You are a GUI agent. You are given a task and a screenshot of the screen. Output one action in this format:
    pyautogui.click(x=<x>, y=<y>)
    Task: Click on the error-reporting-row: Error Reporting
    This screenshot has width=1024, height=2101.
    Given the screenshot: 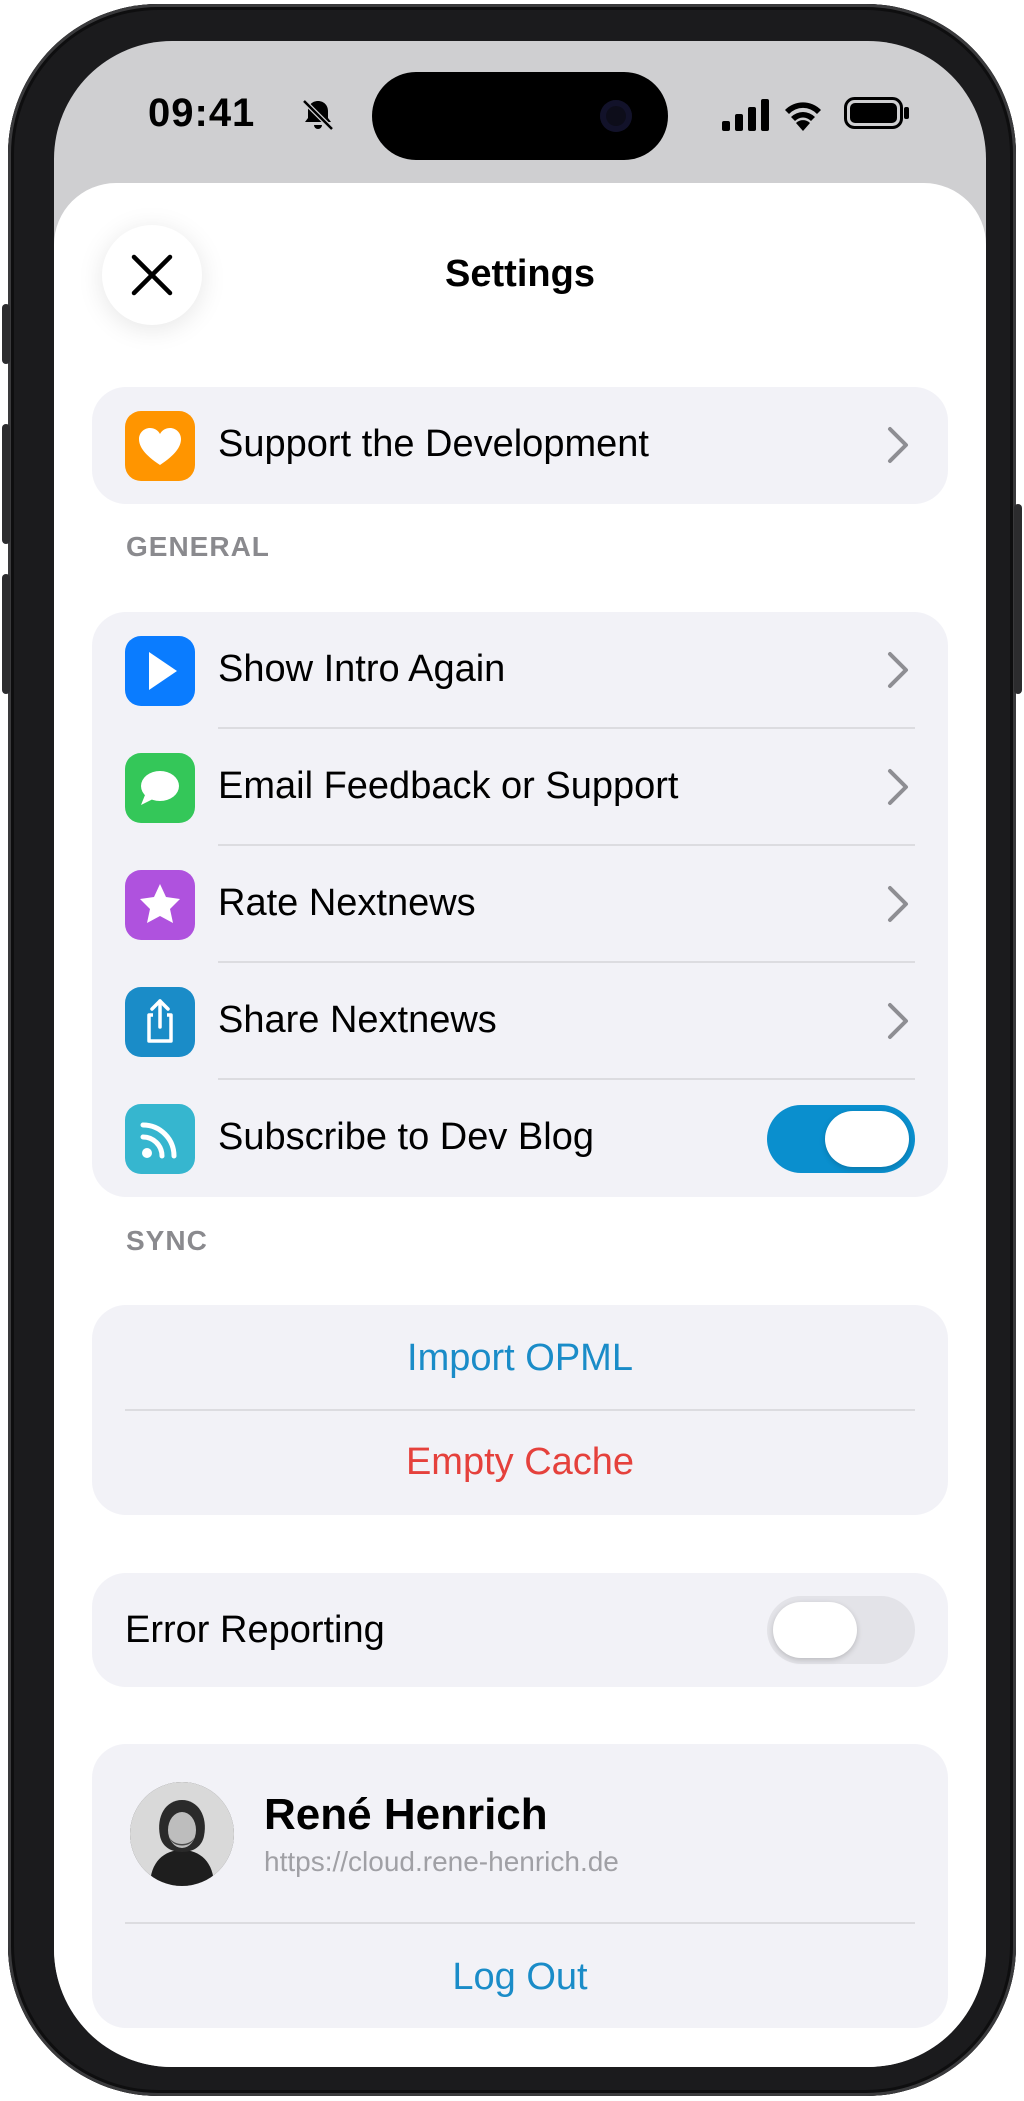 What is the action you would take?
    pyautogui.click(x=520, y=1630)
    